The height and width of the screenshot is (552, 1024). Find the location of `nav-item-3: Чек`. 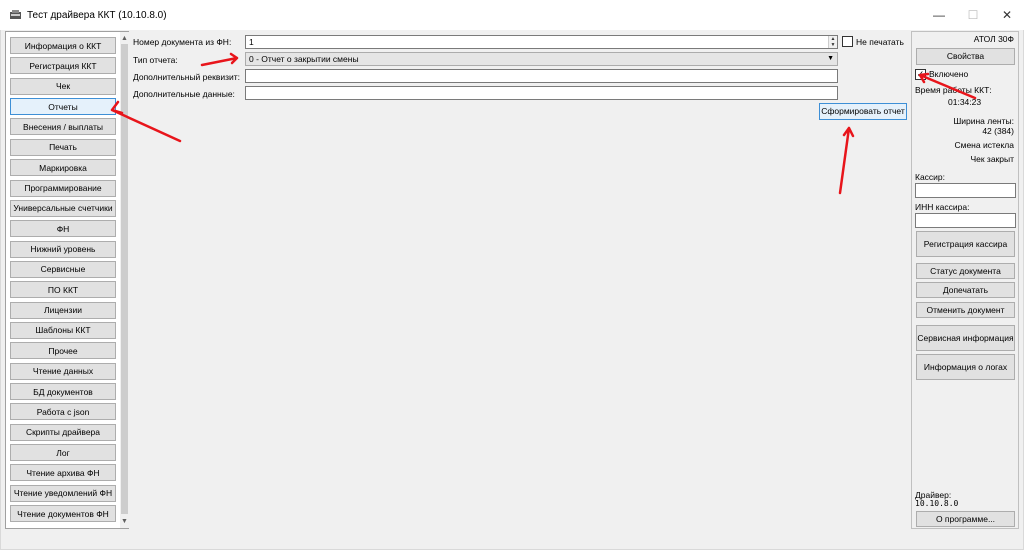

nav-item-3: Чек is located at coordinates (63, 86).